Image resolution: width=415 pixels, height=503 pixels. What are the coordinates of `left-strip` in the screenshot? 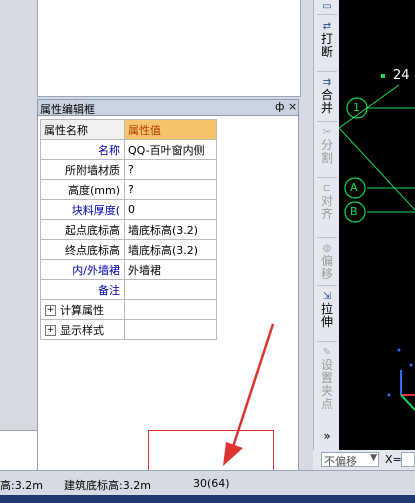 It's located at (18, 215).